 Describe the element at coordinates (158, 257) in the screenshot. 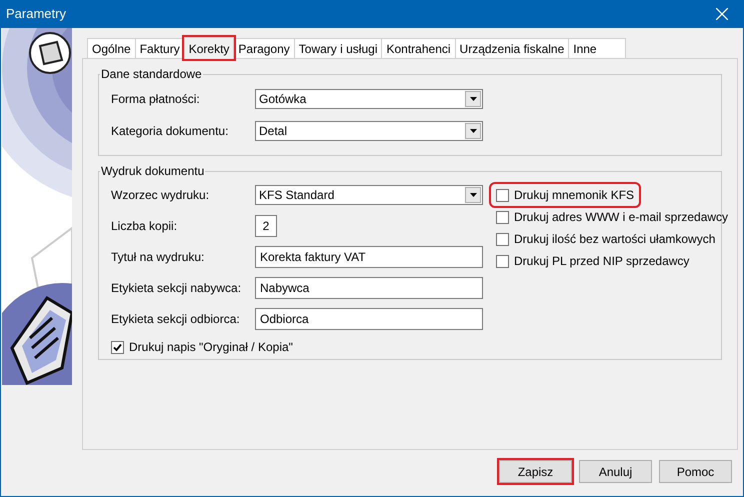

I see `field-label: Tytuł na wydruku:` at that location.